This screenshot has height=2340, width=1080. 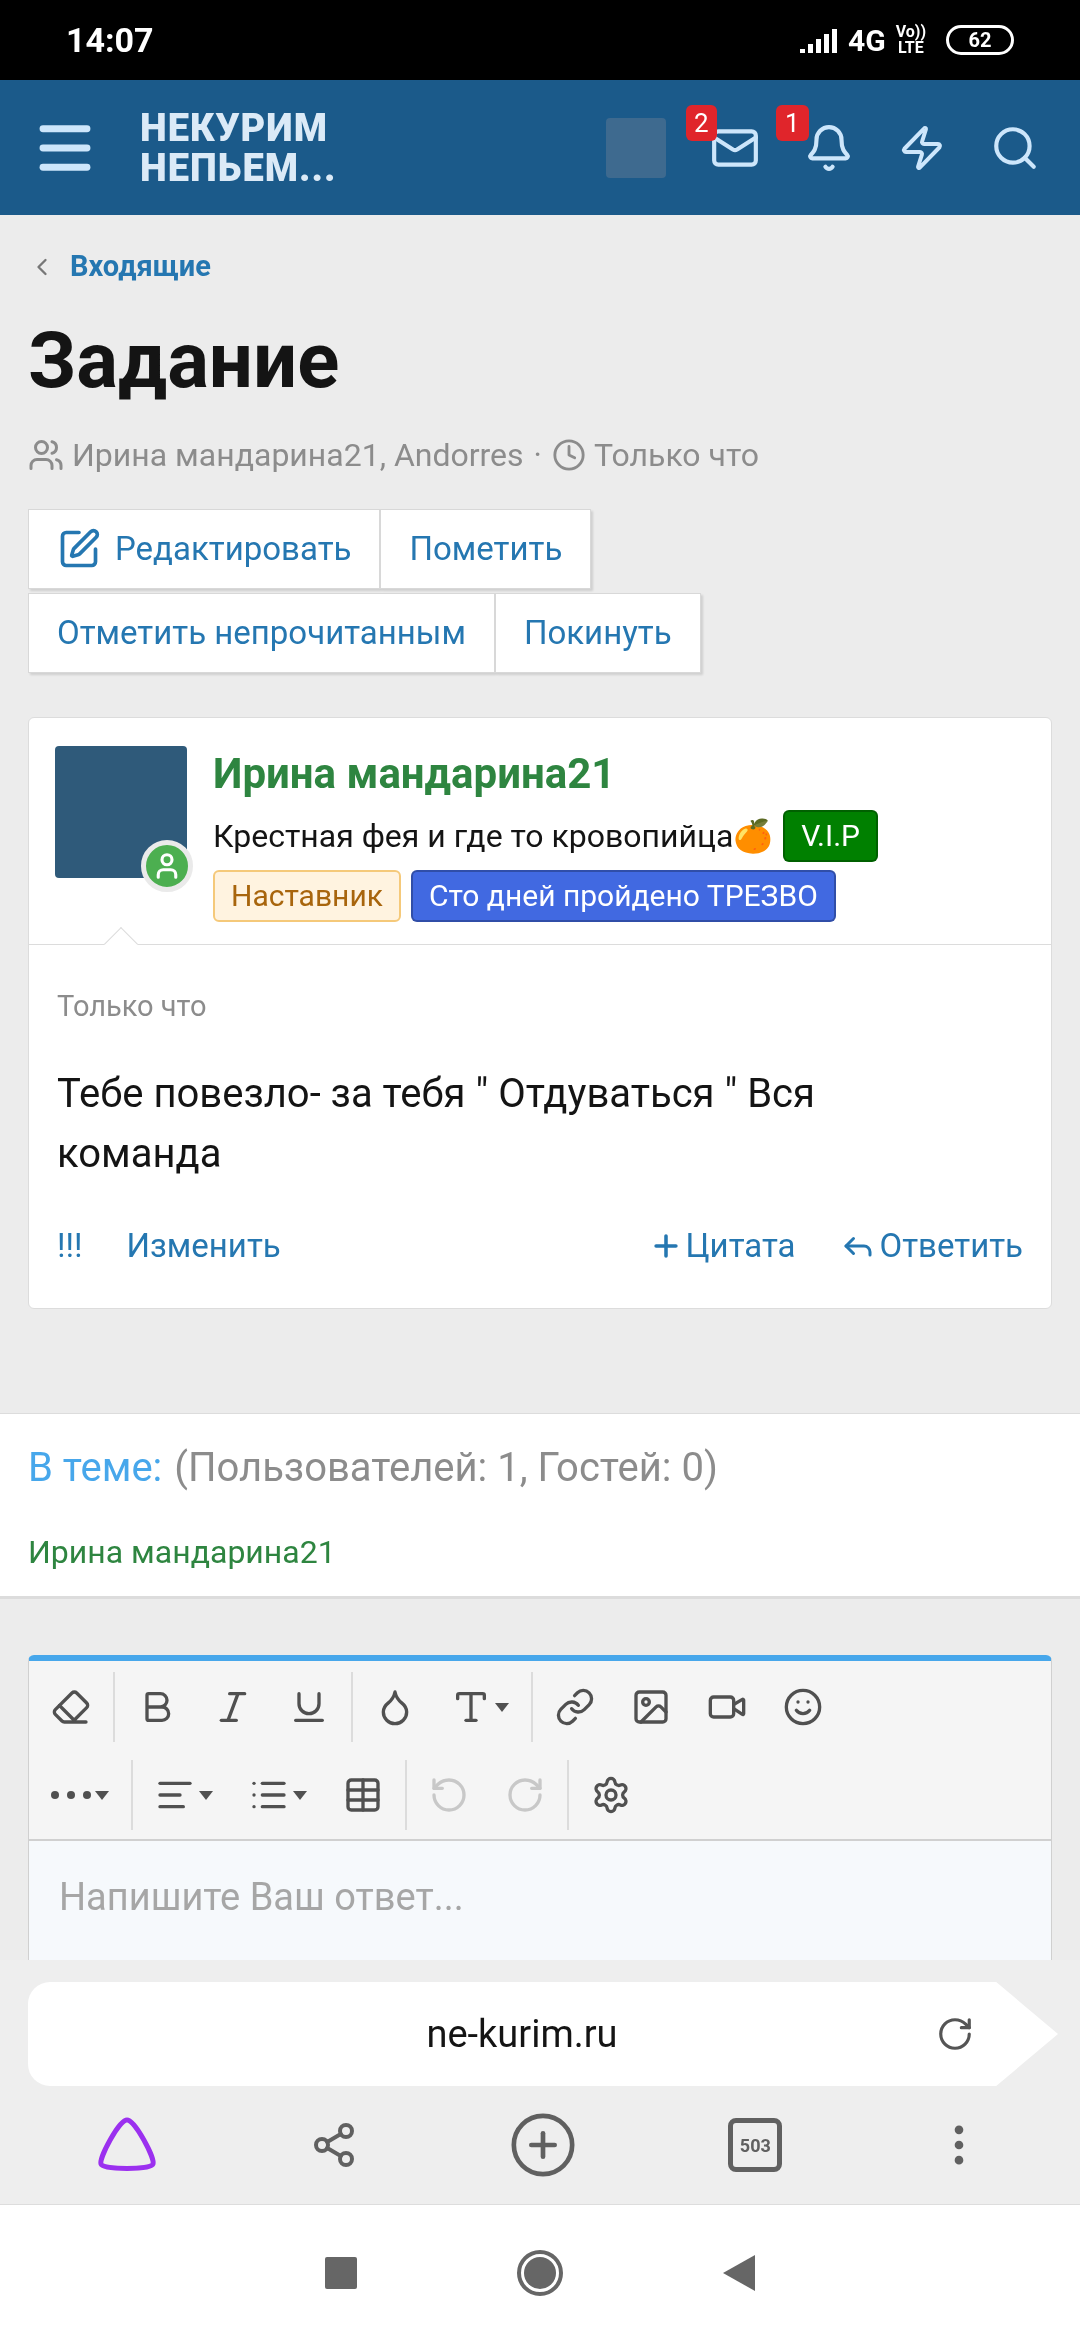 What do you see at coordinates (568, 454) in the screenshot?
I see `clock-icon` at bounding box center [568, 454].